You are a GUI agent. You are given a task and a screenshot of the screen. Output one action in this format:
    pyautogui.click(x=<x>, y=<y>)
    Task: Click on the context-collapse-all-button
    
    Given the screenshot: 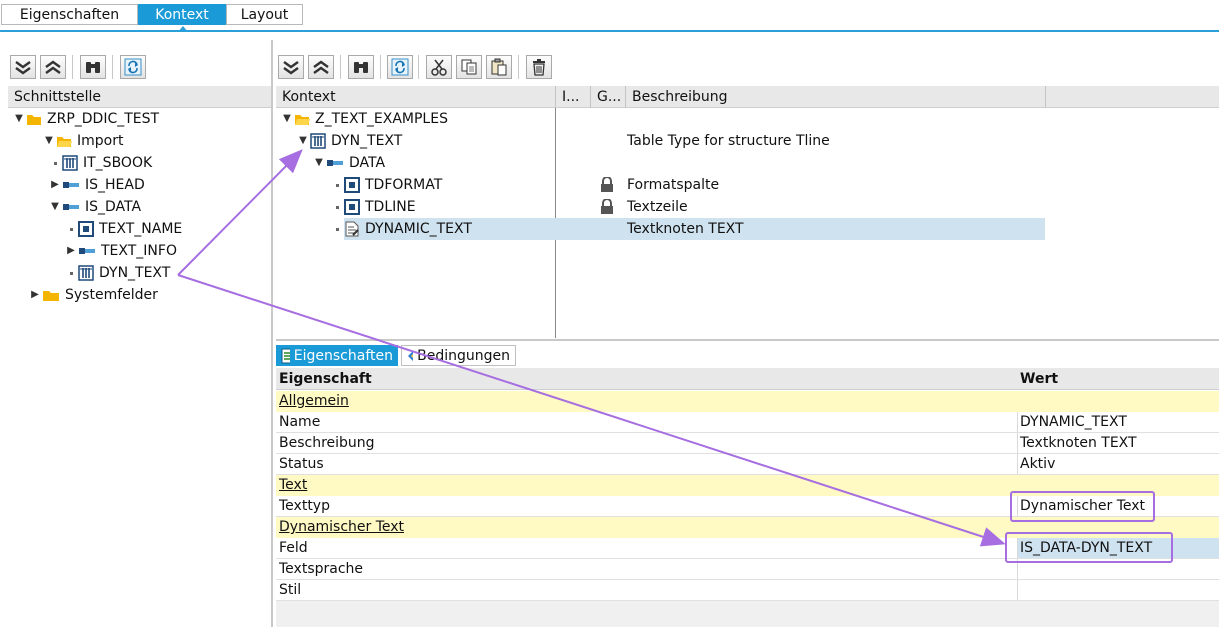 What is the action you would take?
    pyautogui.click(x=321, y=67)
    